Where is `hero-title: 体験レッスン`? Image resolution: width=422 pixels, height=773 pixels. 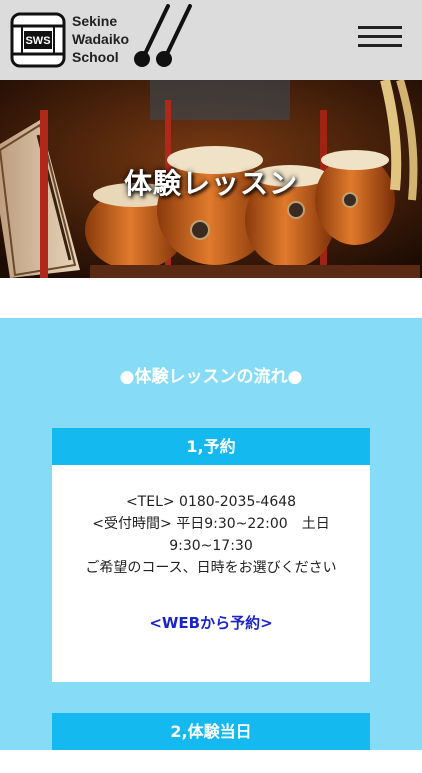
hero-title: 体験レッスン is located at coordinates (210, 183).